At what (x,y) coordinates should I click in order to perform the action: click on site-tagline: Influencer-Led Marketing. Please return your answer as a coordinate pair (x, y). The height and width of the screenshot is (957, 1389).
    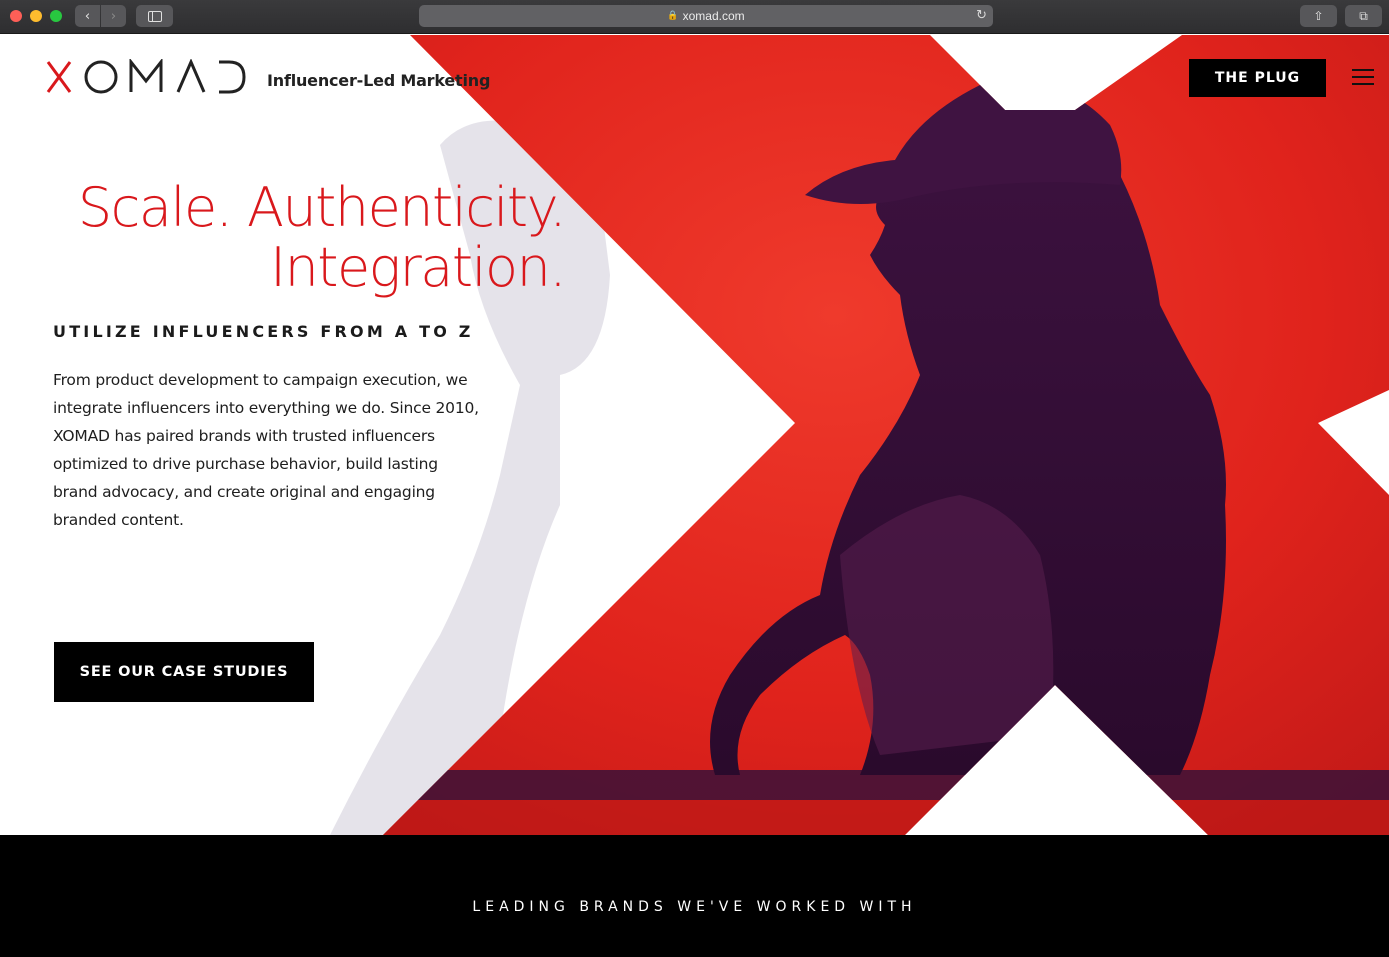
    Looking at the image, I should click on (379, 80).